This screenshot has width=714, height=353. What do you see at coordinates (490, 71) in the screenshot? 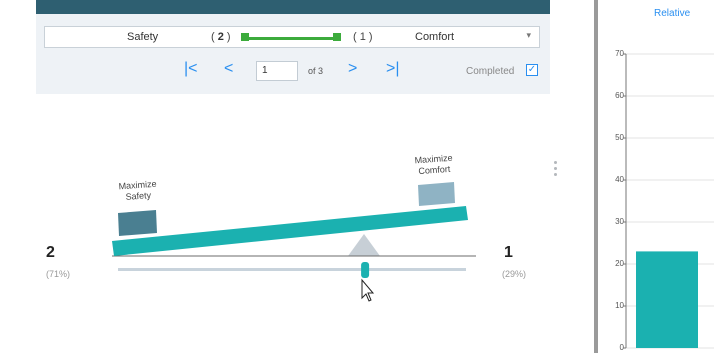
I see `completed-label: Completed` at bounding box center [490, 71].